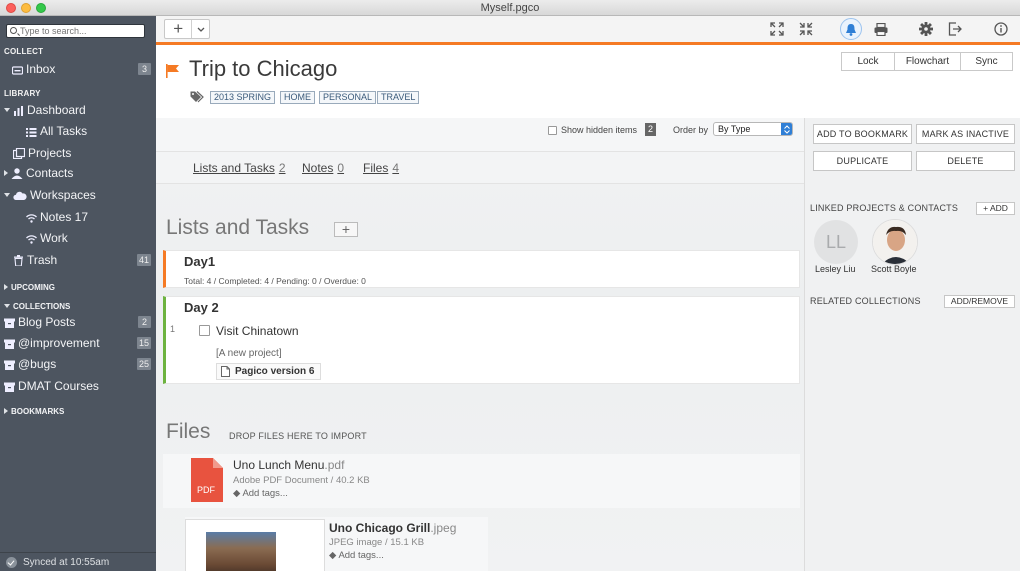 This screenshot has height=571, width=1020. Describe the element at coordinates (333, 555) in the screenshot. I see `tag-icon: ◆` at that location.